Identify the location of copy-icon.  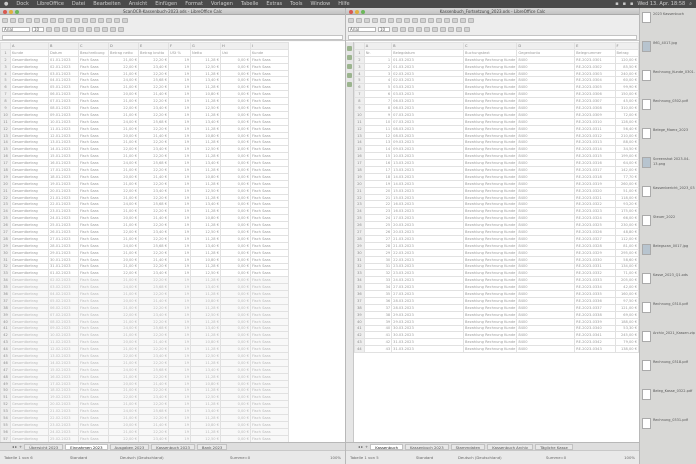
(53, 20).